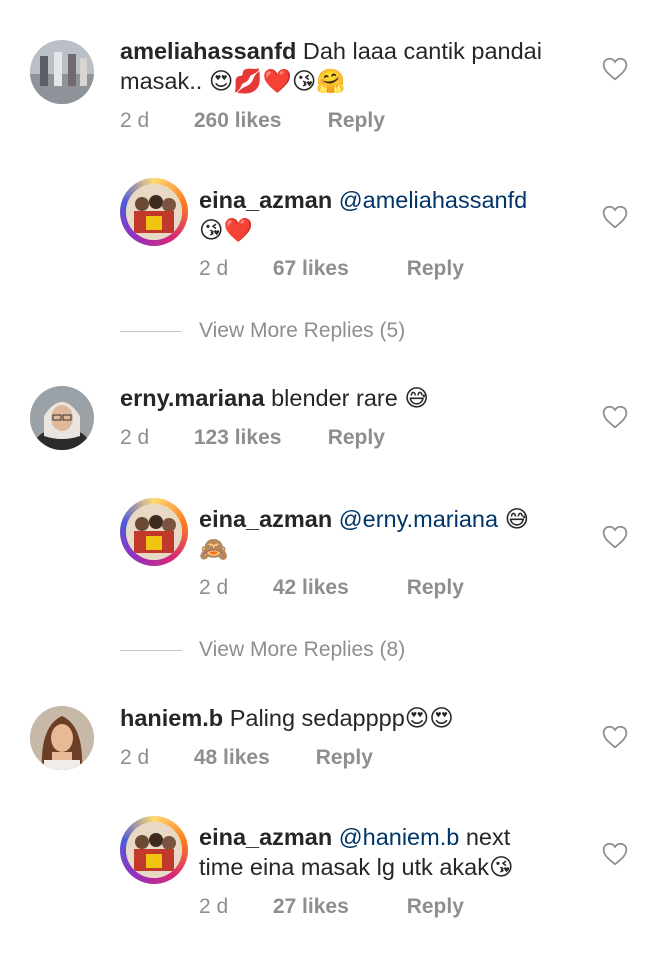  I want to click on reply-text: eina_azman @ameliahassanfd 😘❤️, so click(399, 215).